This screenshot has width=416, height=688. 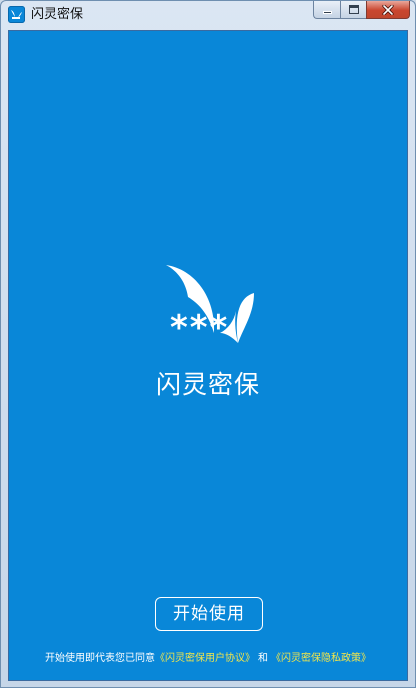 I want to click on window-title: 闪灵密保, so click(x=57, y=14).